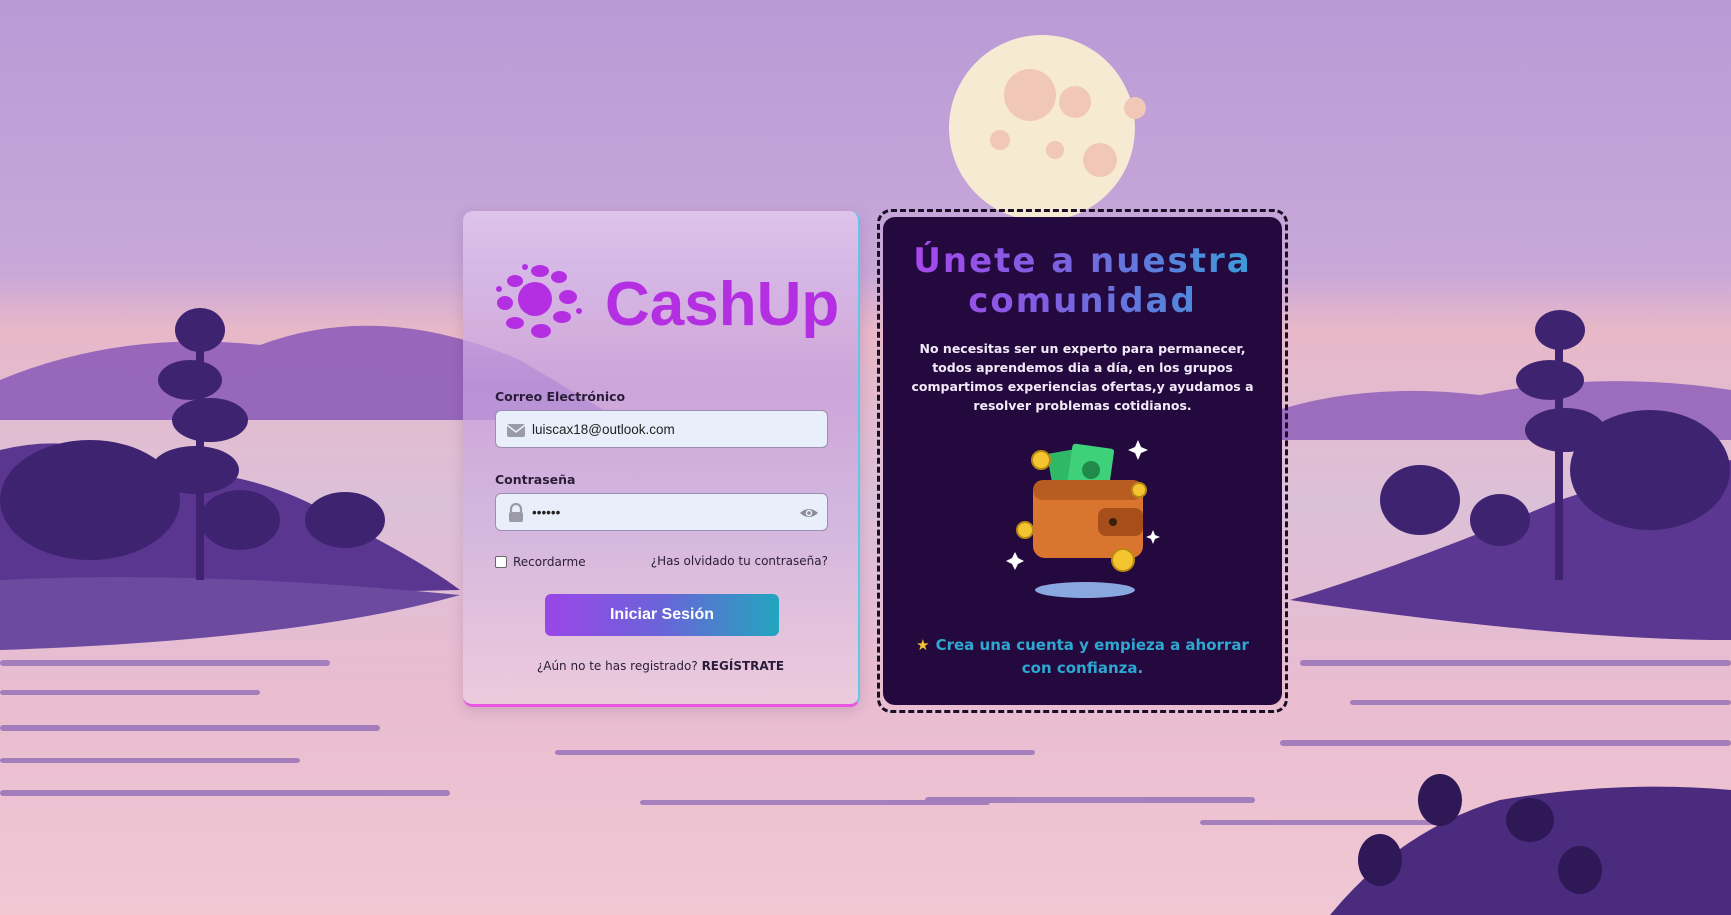 The height and width of the screenshot is (915, 1731). I want to click on wallet-money-icon, so click(1083, 519).